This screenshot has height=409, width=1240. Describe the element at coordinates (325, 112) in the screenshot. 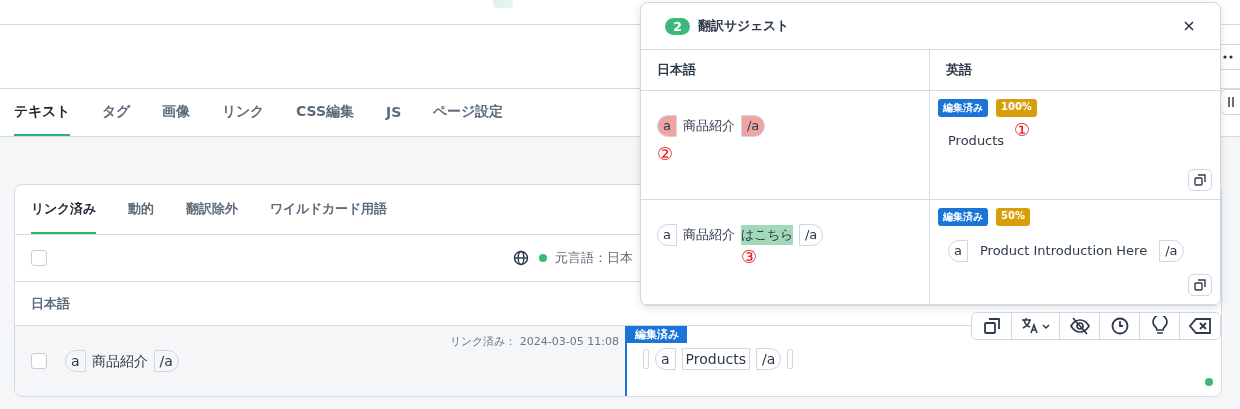

I see `main-tab: CSS編集` at that location.